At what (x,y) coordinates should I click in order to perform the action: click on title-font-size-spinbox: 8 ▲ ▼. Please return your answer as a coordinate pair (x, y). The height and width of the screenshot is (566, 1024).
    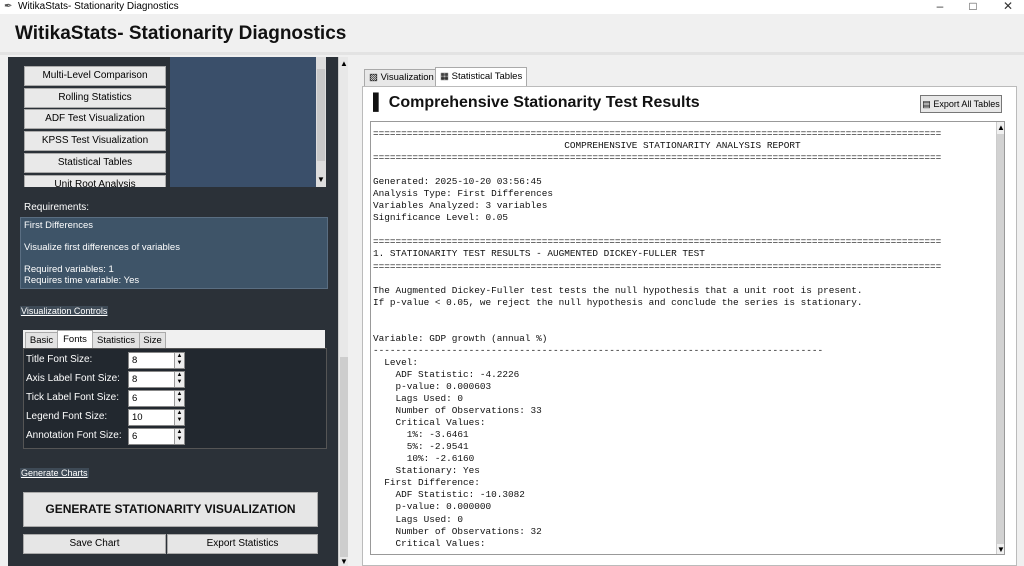
    Looking at the image, I should click on (156, 360).